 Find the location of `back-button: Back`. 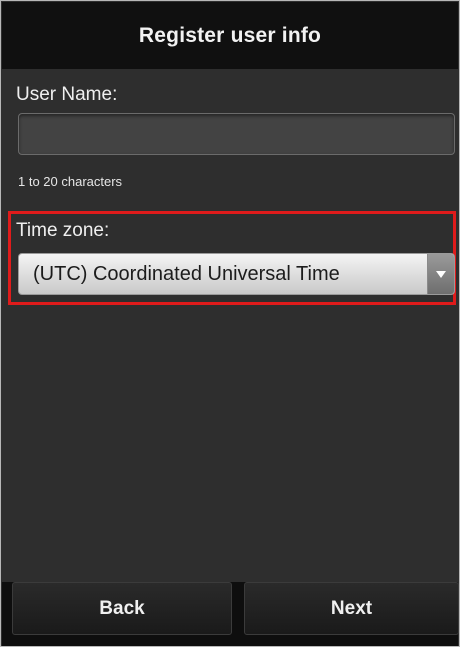

back-button: Back is located at coordinates (122, 608).